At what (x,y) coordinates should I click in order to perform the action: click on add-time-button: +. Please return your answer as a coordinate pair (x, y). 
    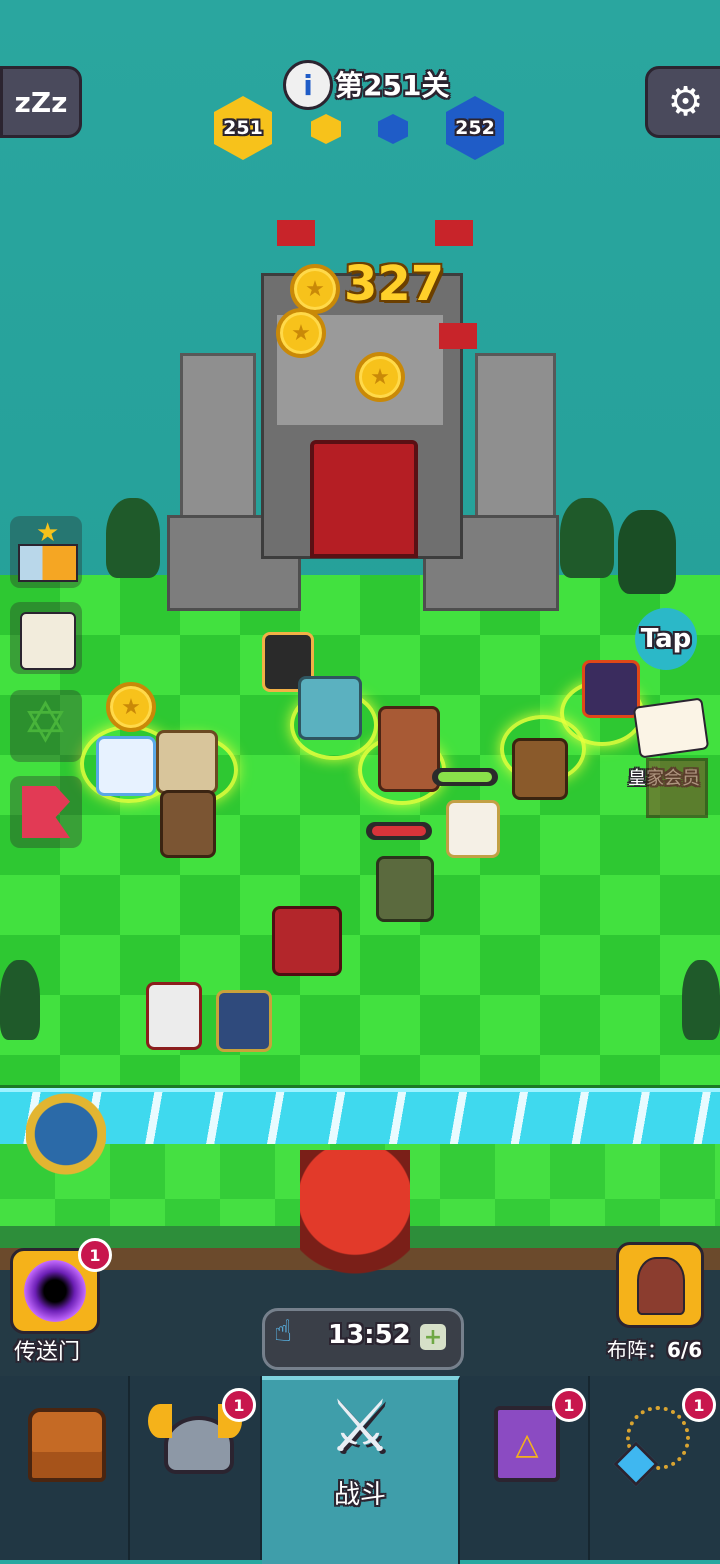
    Looking at the image, I should click on (433, 1337).